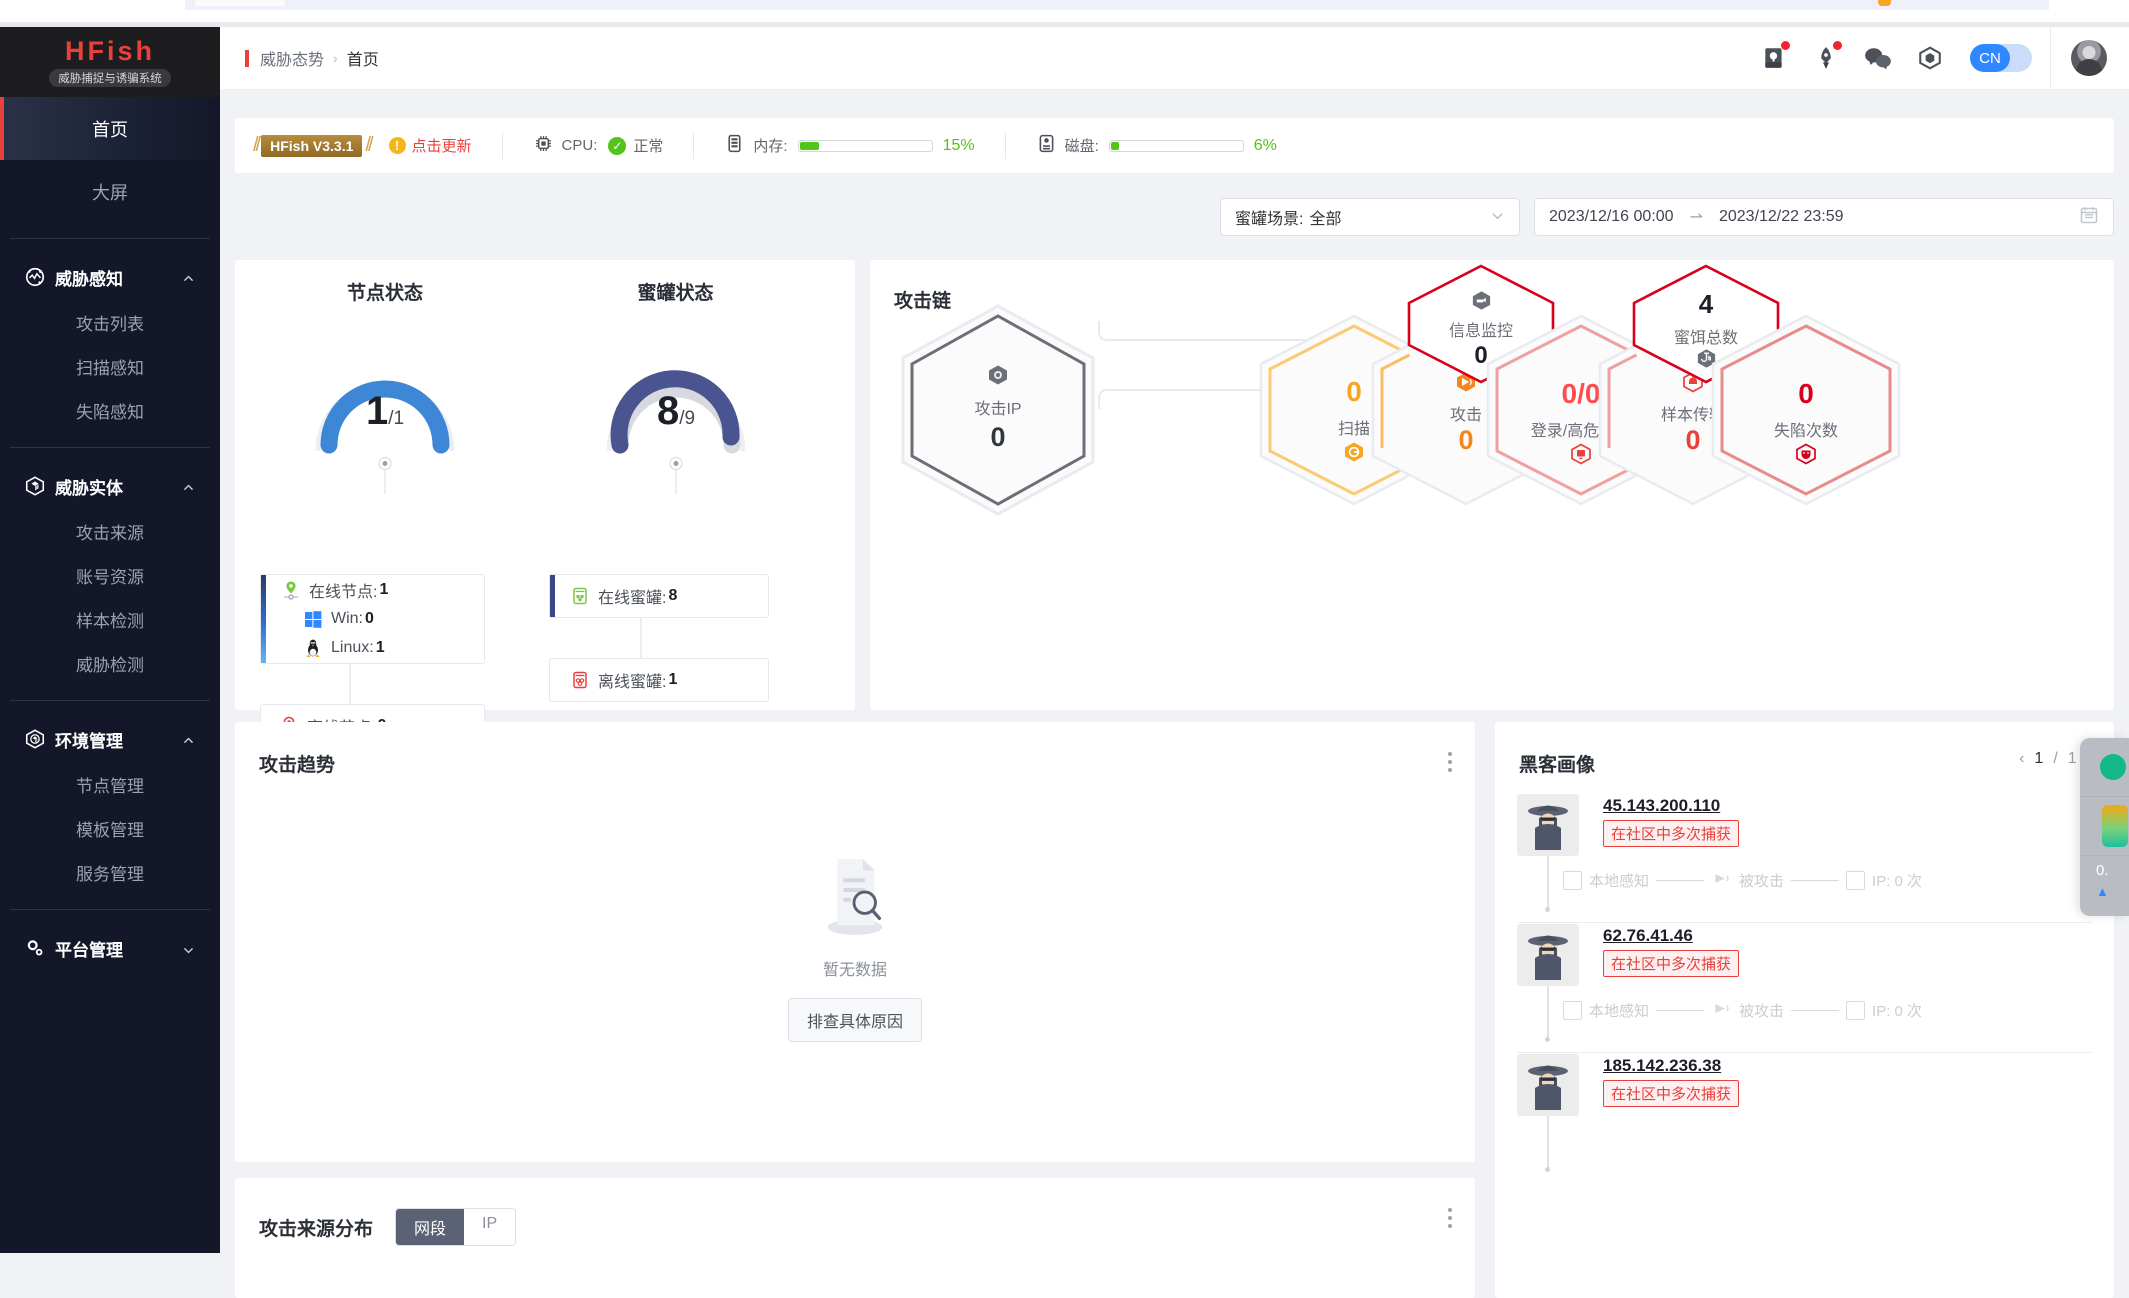 This screenshot has width=2129, height=1298. What do you see at coordinates (1878, 58) in the screenshot?
I see `wechat-icon` at bounding box center [1878, 58].